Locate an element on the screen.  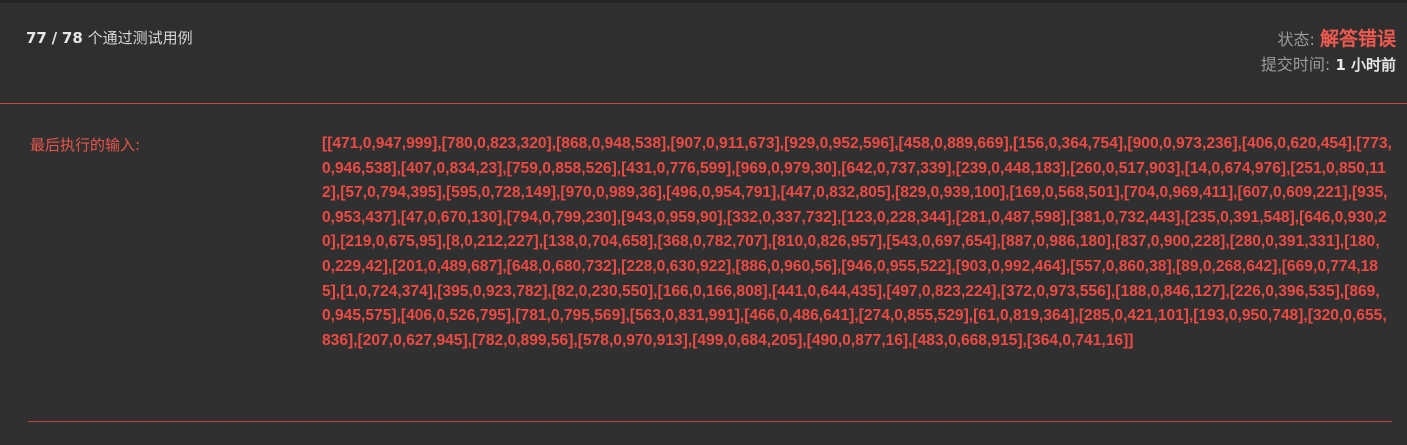
last-input-label: 最后执行的输入: is located at coordinates (85, 145).